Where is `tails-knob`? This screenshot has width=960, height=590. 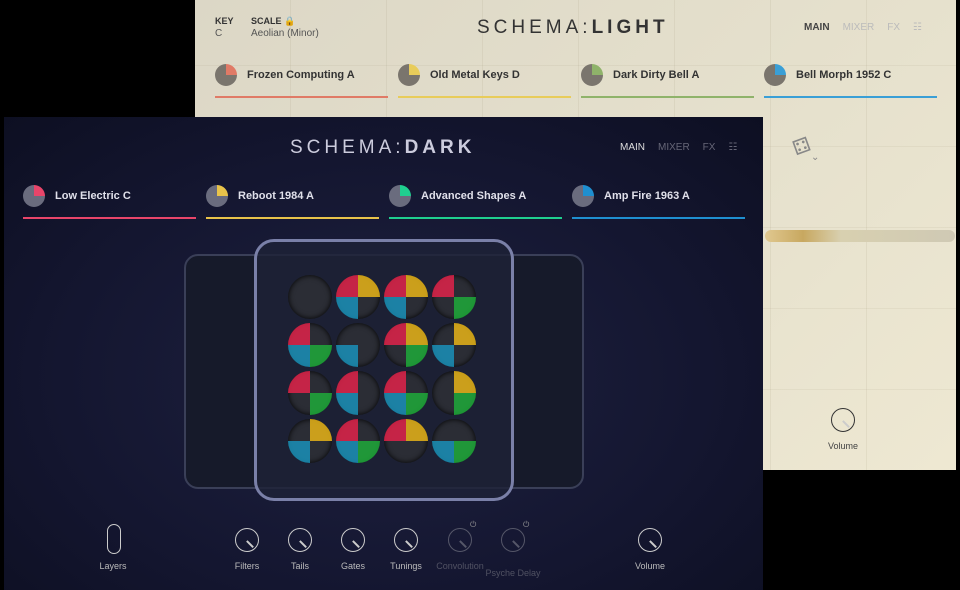
tails-knob is located at coordinates (300, 540).